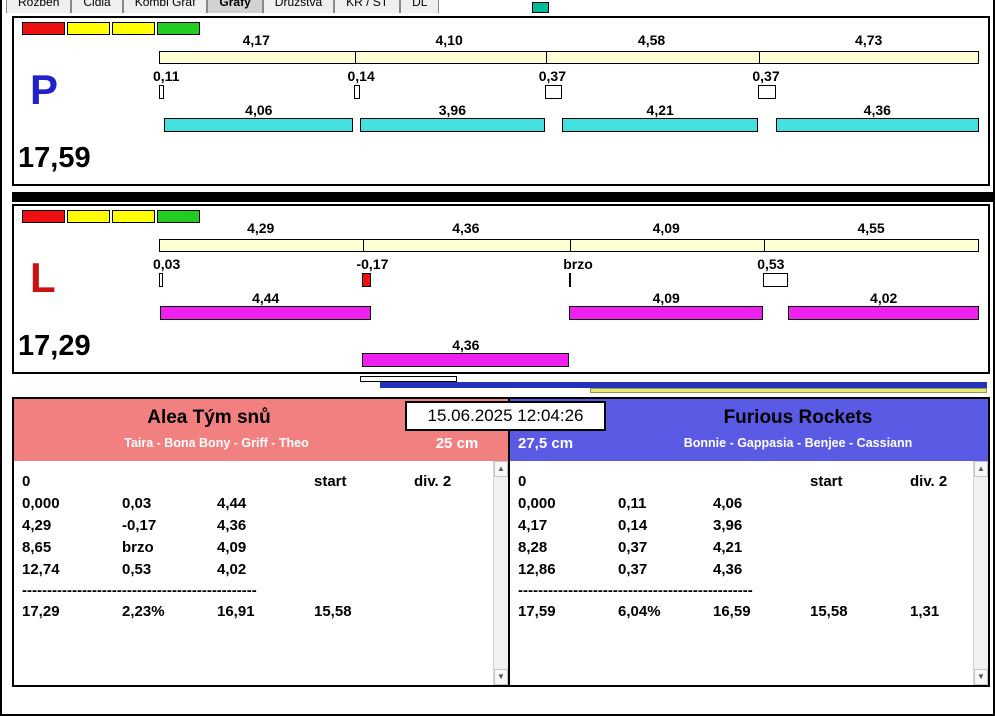 This screenshot has height=716, width=995. I want to click on table-cell: brzo, so click(138, 547).